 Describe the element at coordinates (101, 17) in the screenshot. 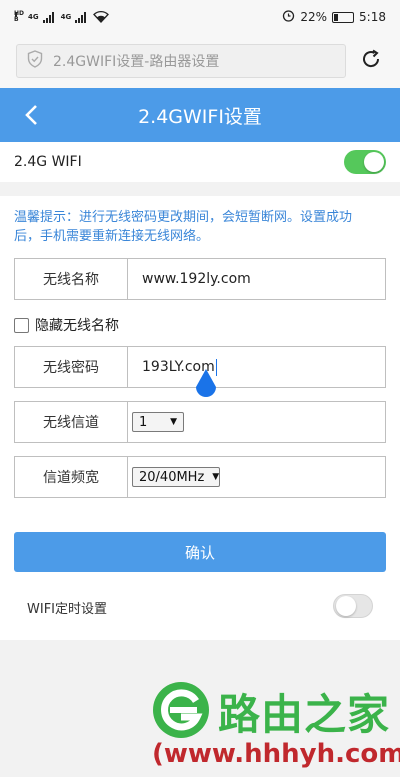

I see `wifi-icon` at that location.